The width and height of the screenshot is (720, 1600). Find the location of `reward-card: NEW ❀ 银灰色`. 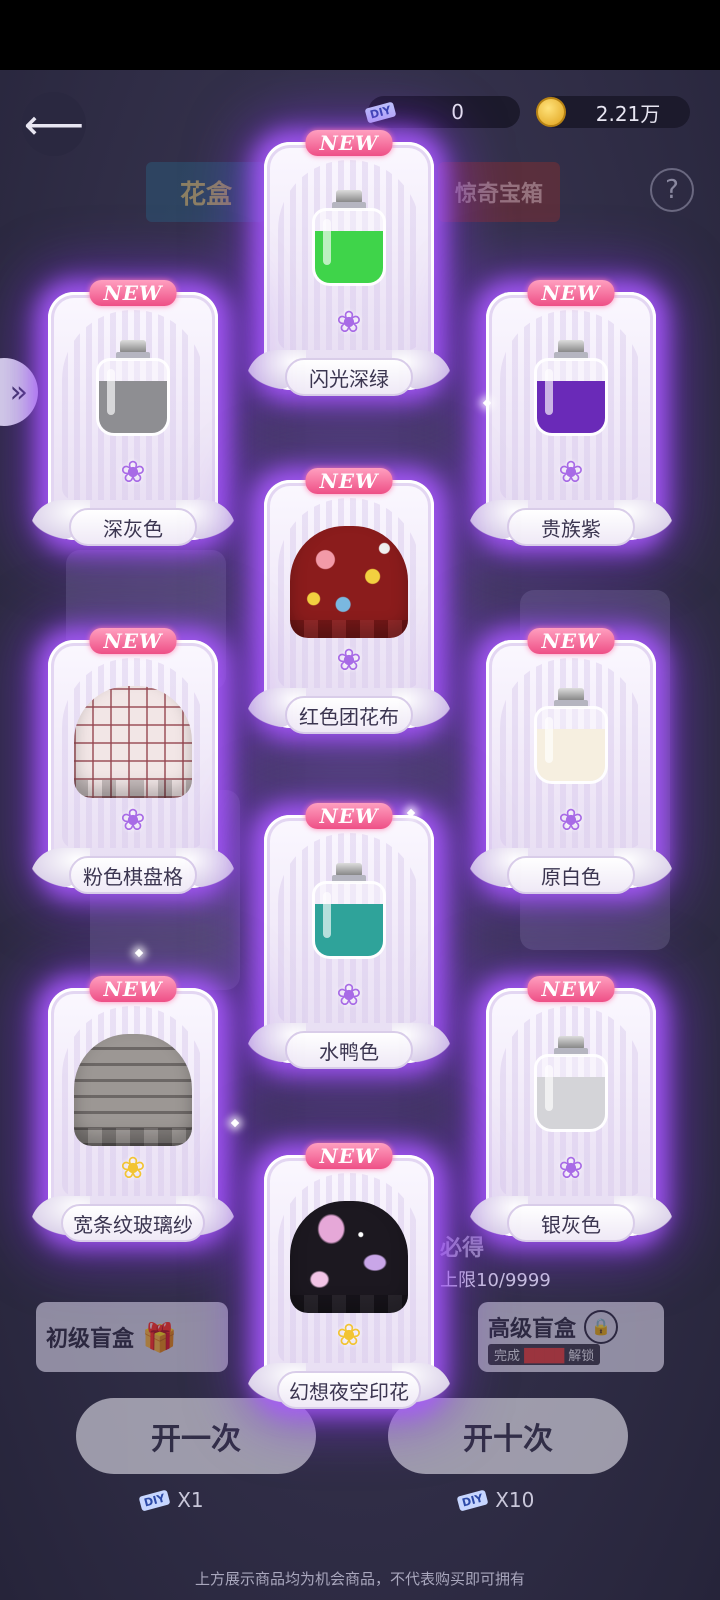

reward-card: NEW ❀ 银灰色 is located at coordinates (571, 1109).